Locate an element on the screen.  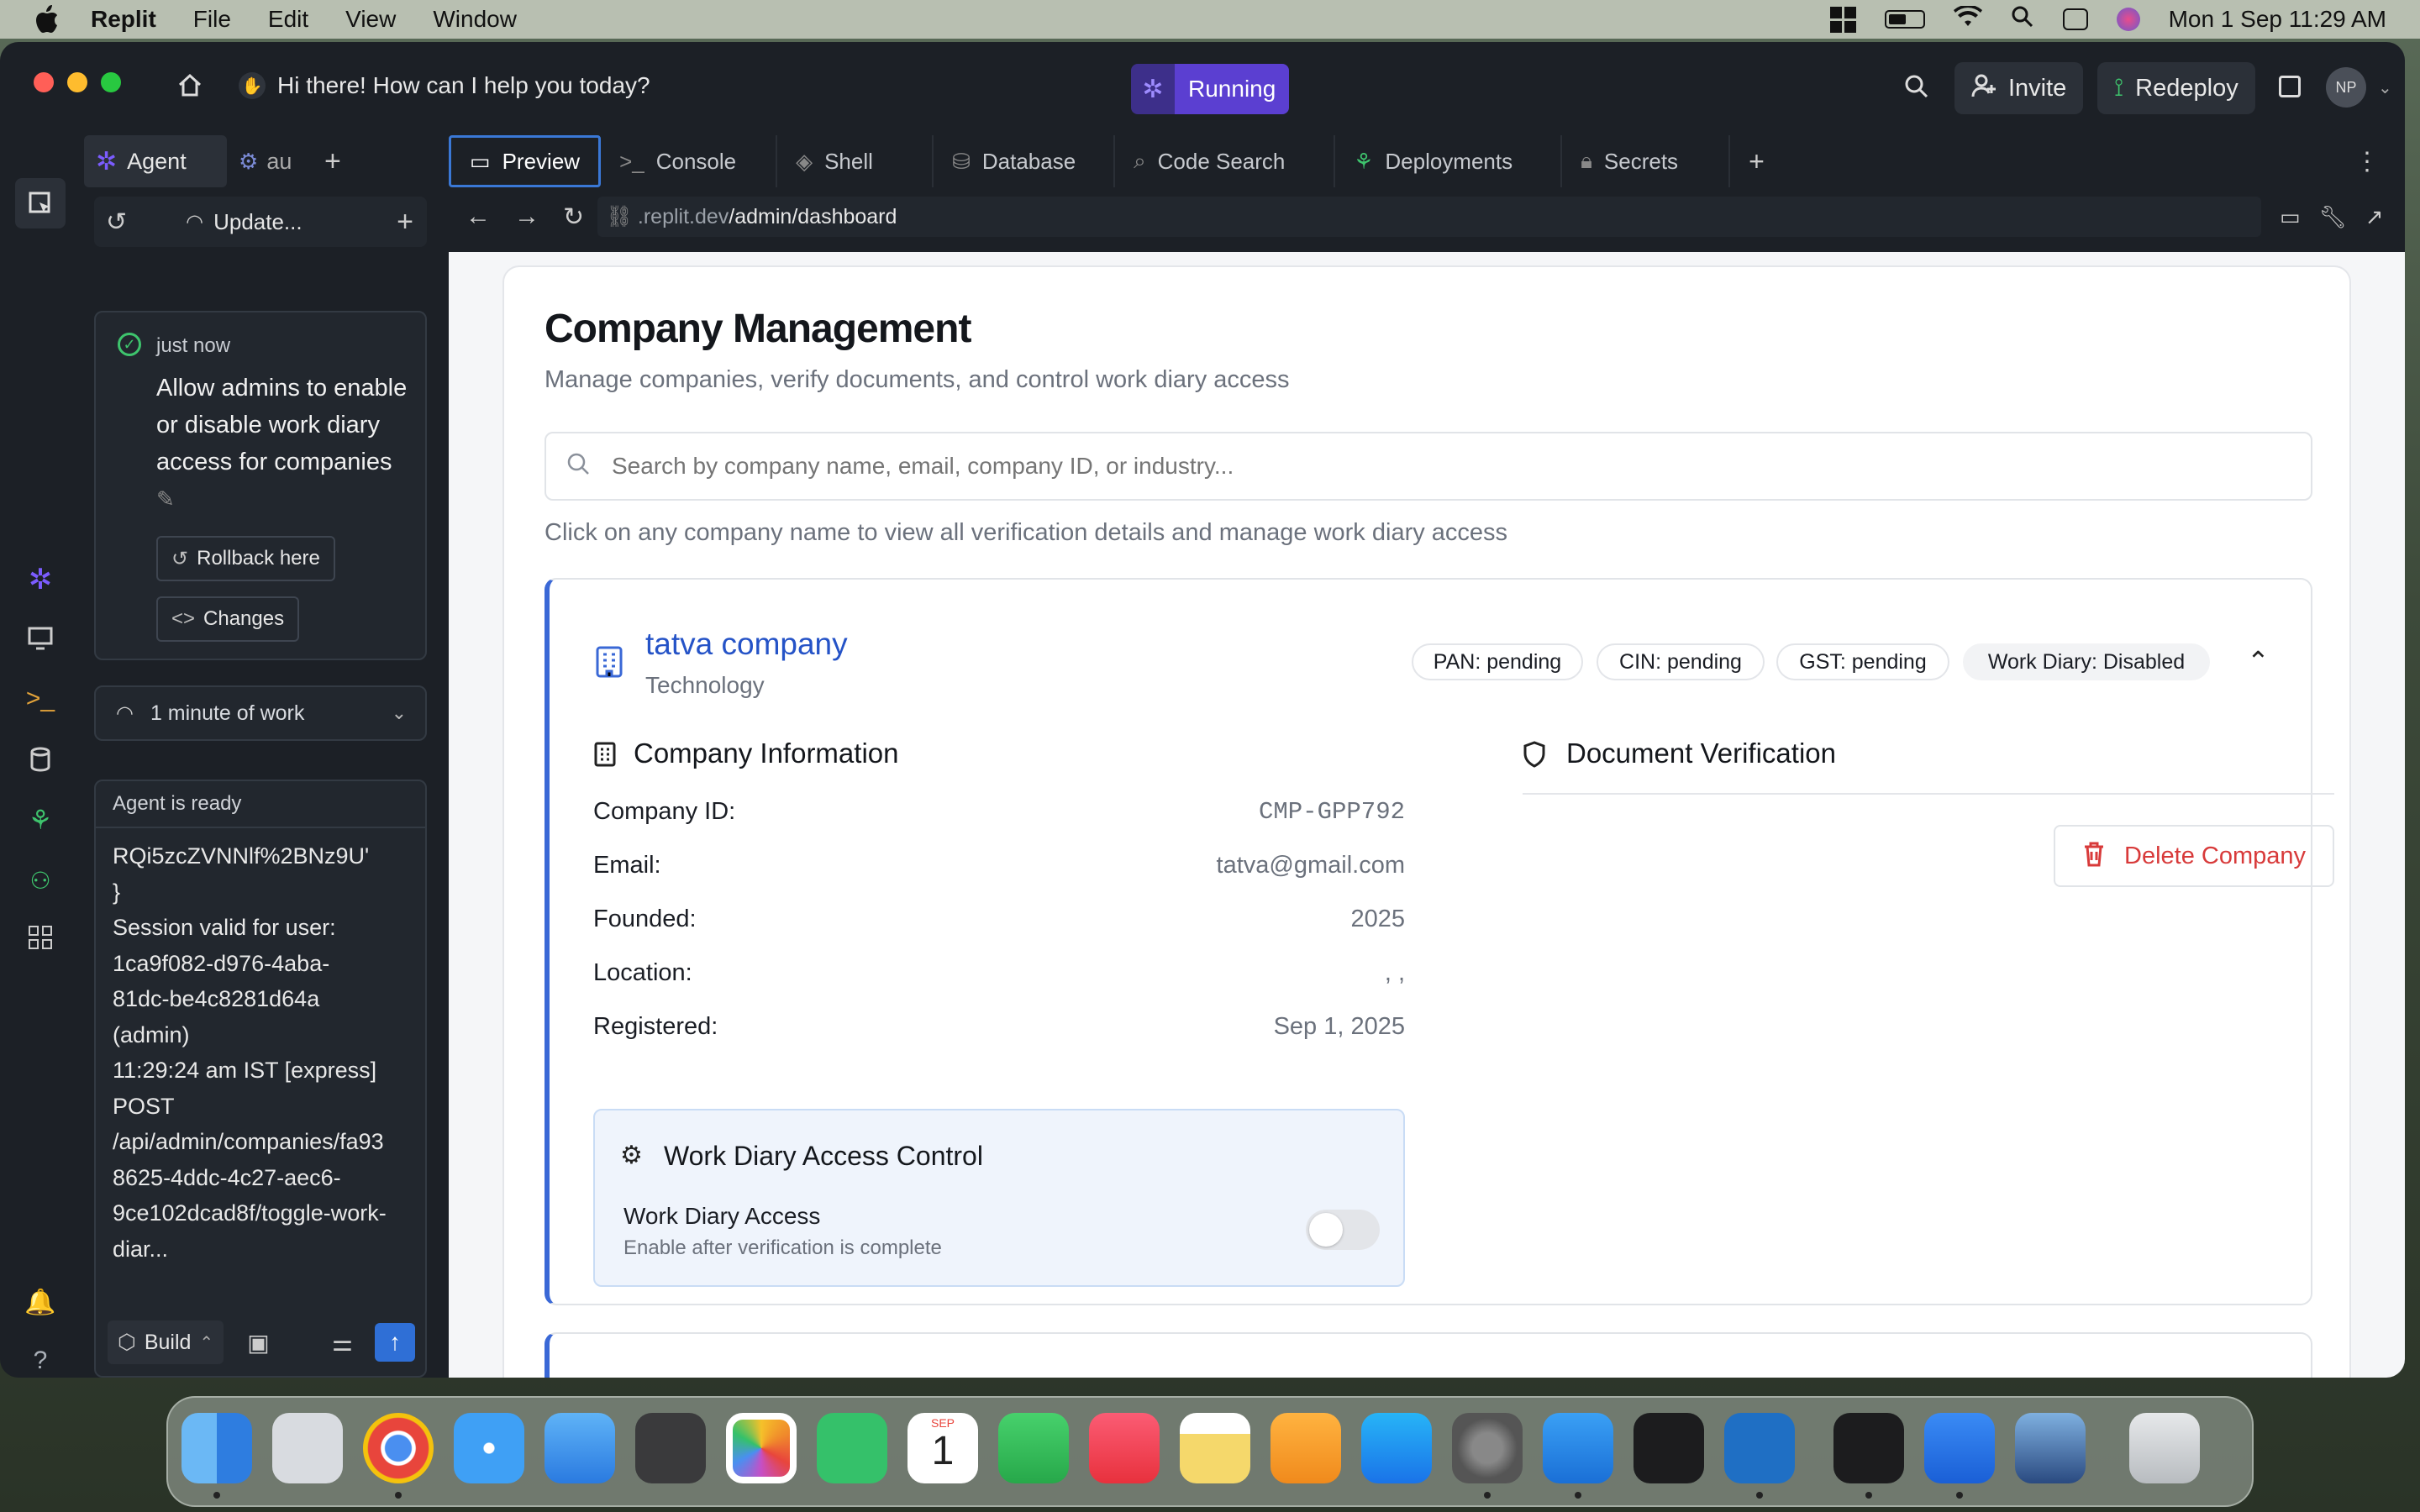
run-status-pill: ✲ Running is located at coordinates (1210, 89).